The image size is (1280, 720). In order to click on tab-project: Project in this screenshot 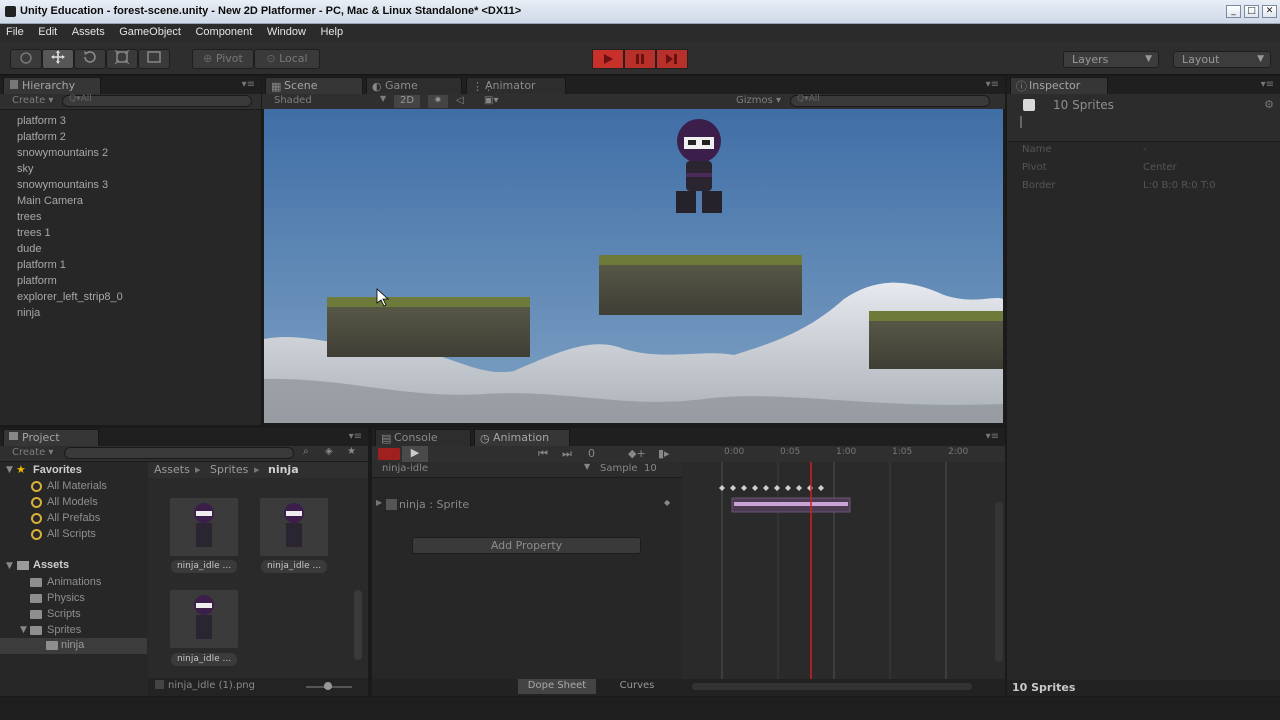, I will do `click(51, 437)`.